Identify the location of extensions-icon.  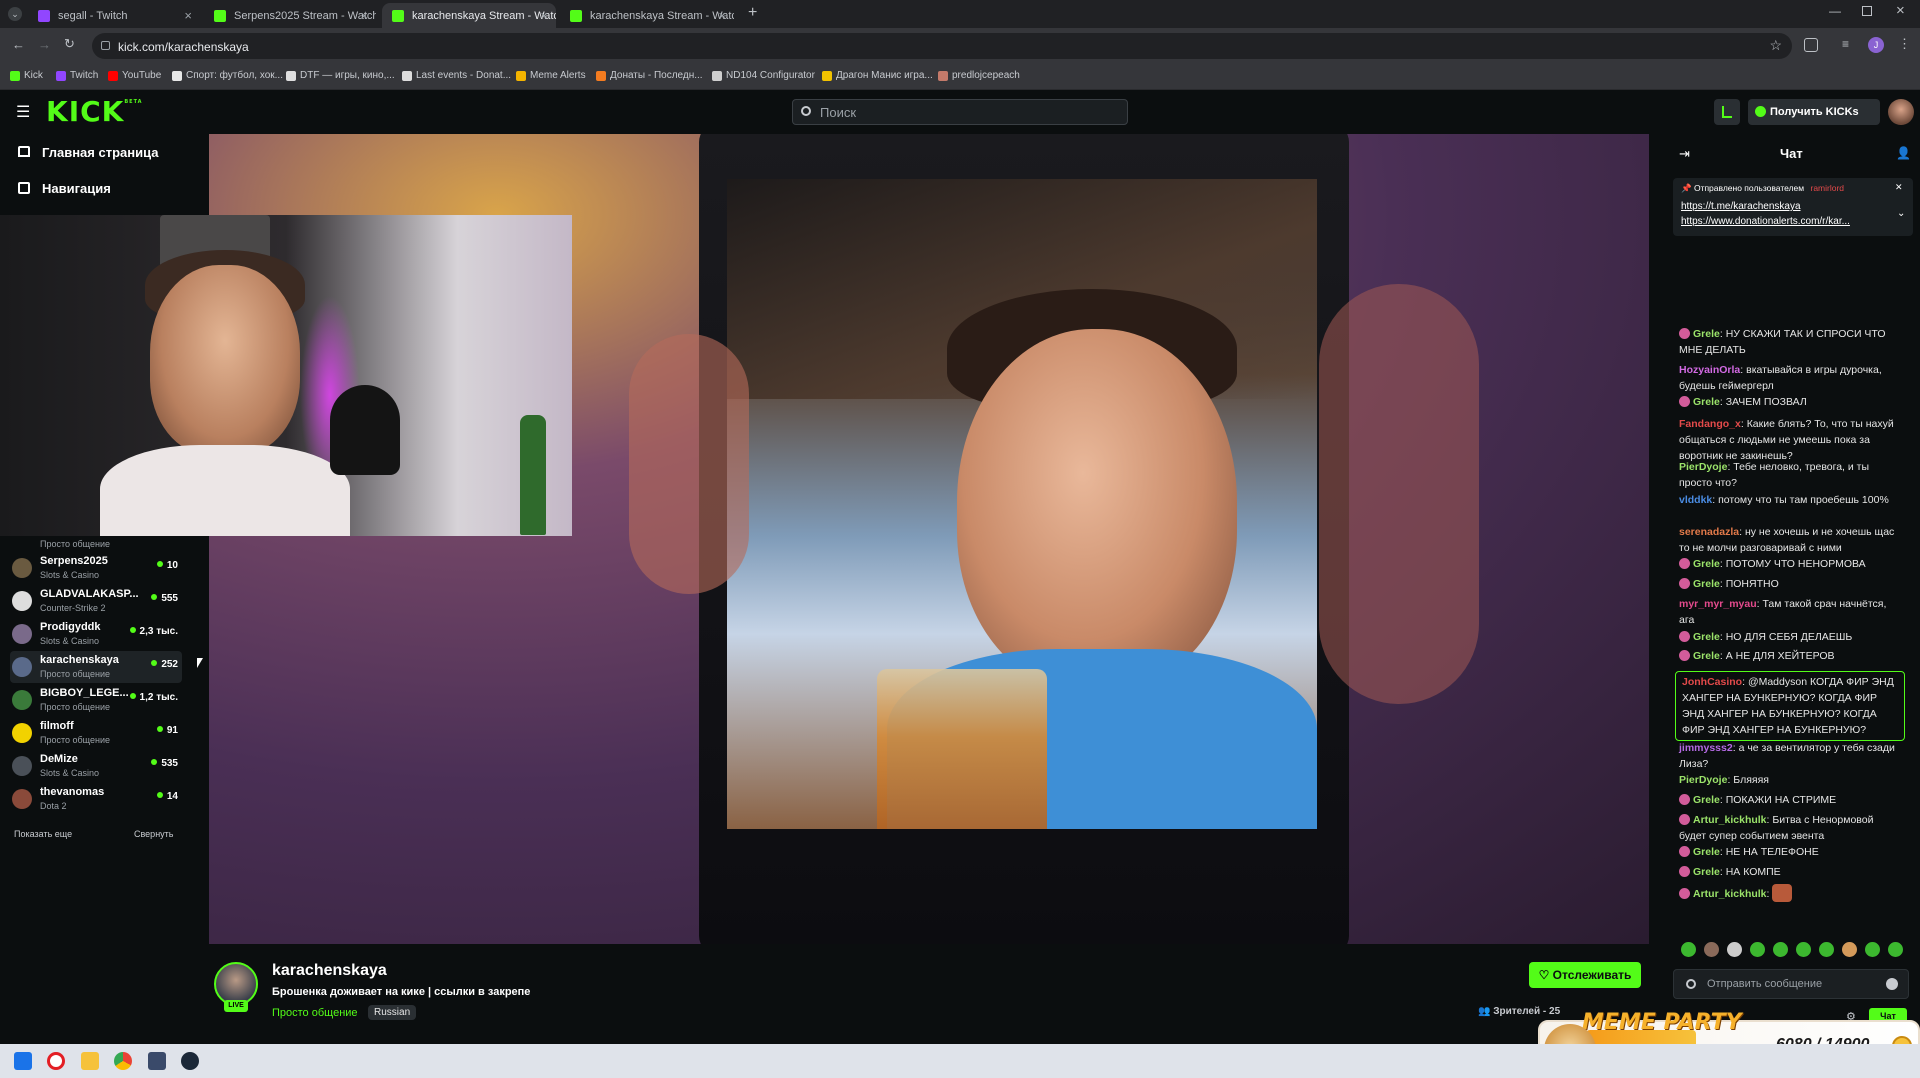
(1811, 45).